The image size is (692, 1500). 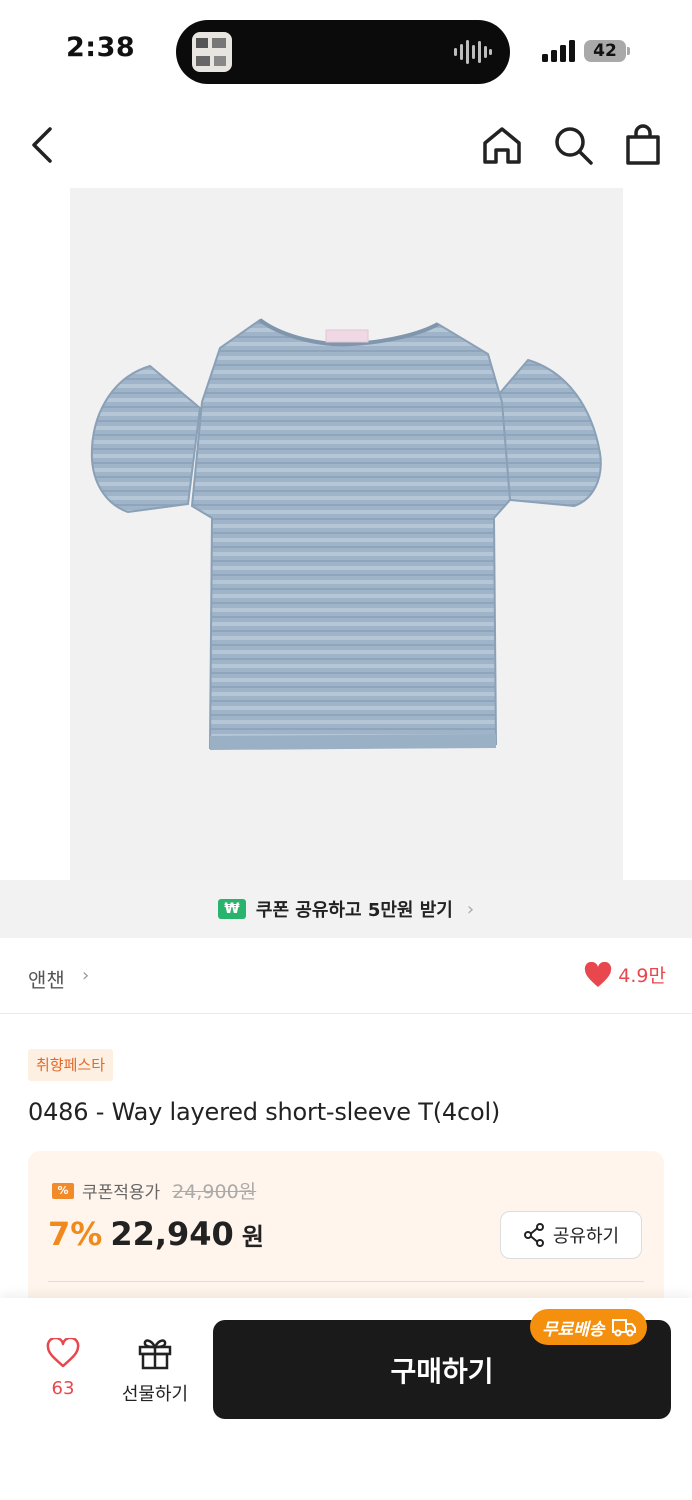 What do you see at coordinates (172, 1234) in the screenshot?
I see `sale-price: 22,940` at bounding box center [172, 1234].